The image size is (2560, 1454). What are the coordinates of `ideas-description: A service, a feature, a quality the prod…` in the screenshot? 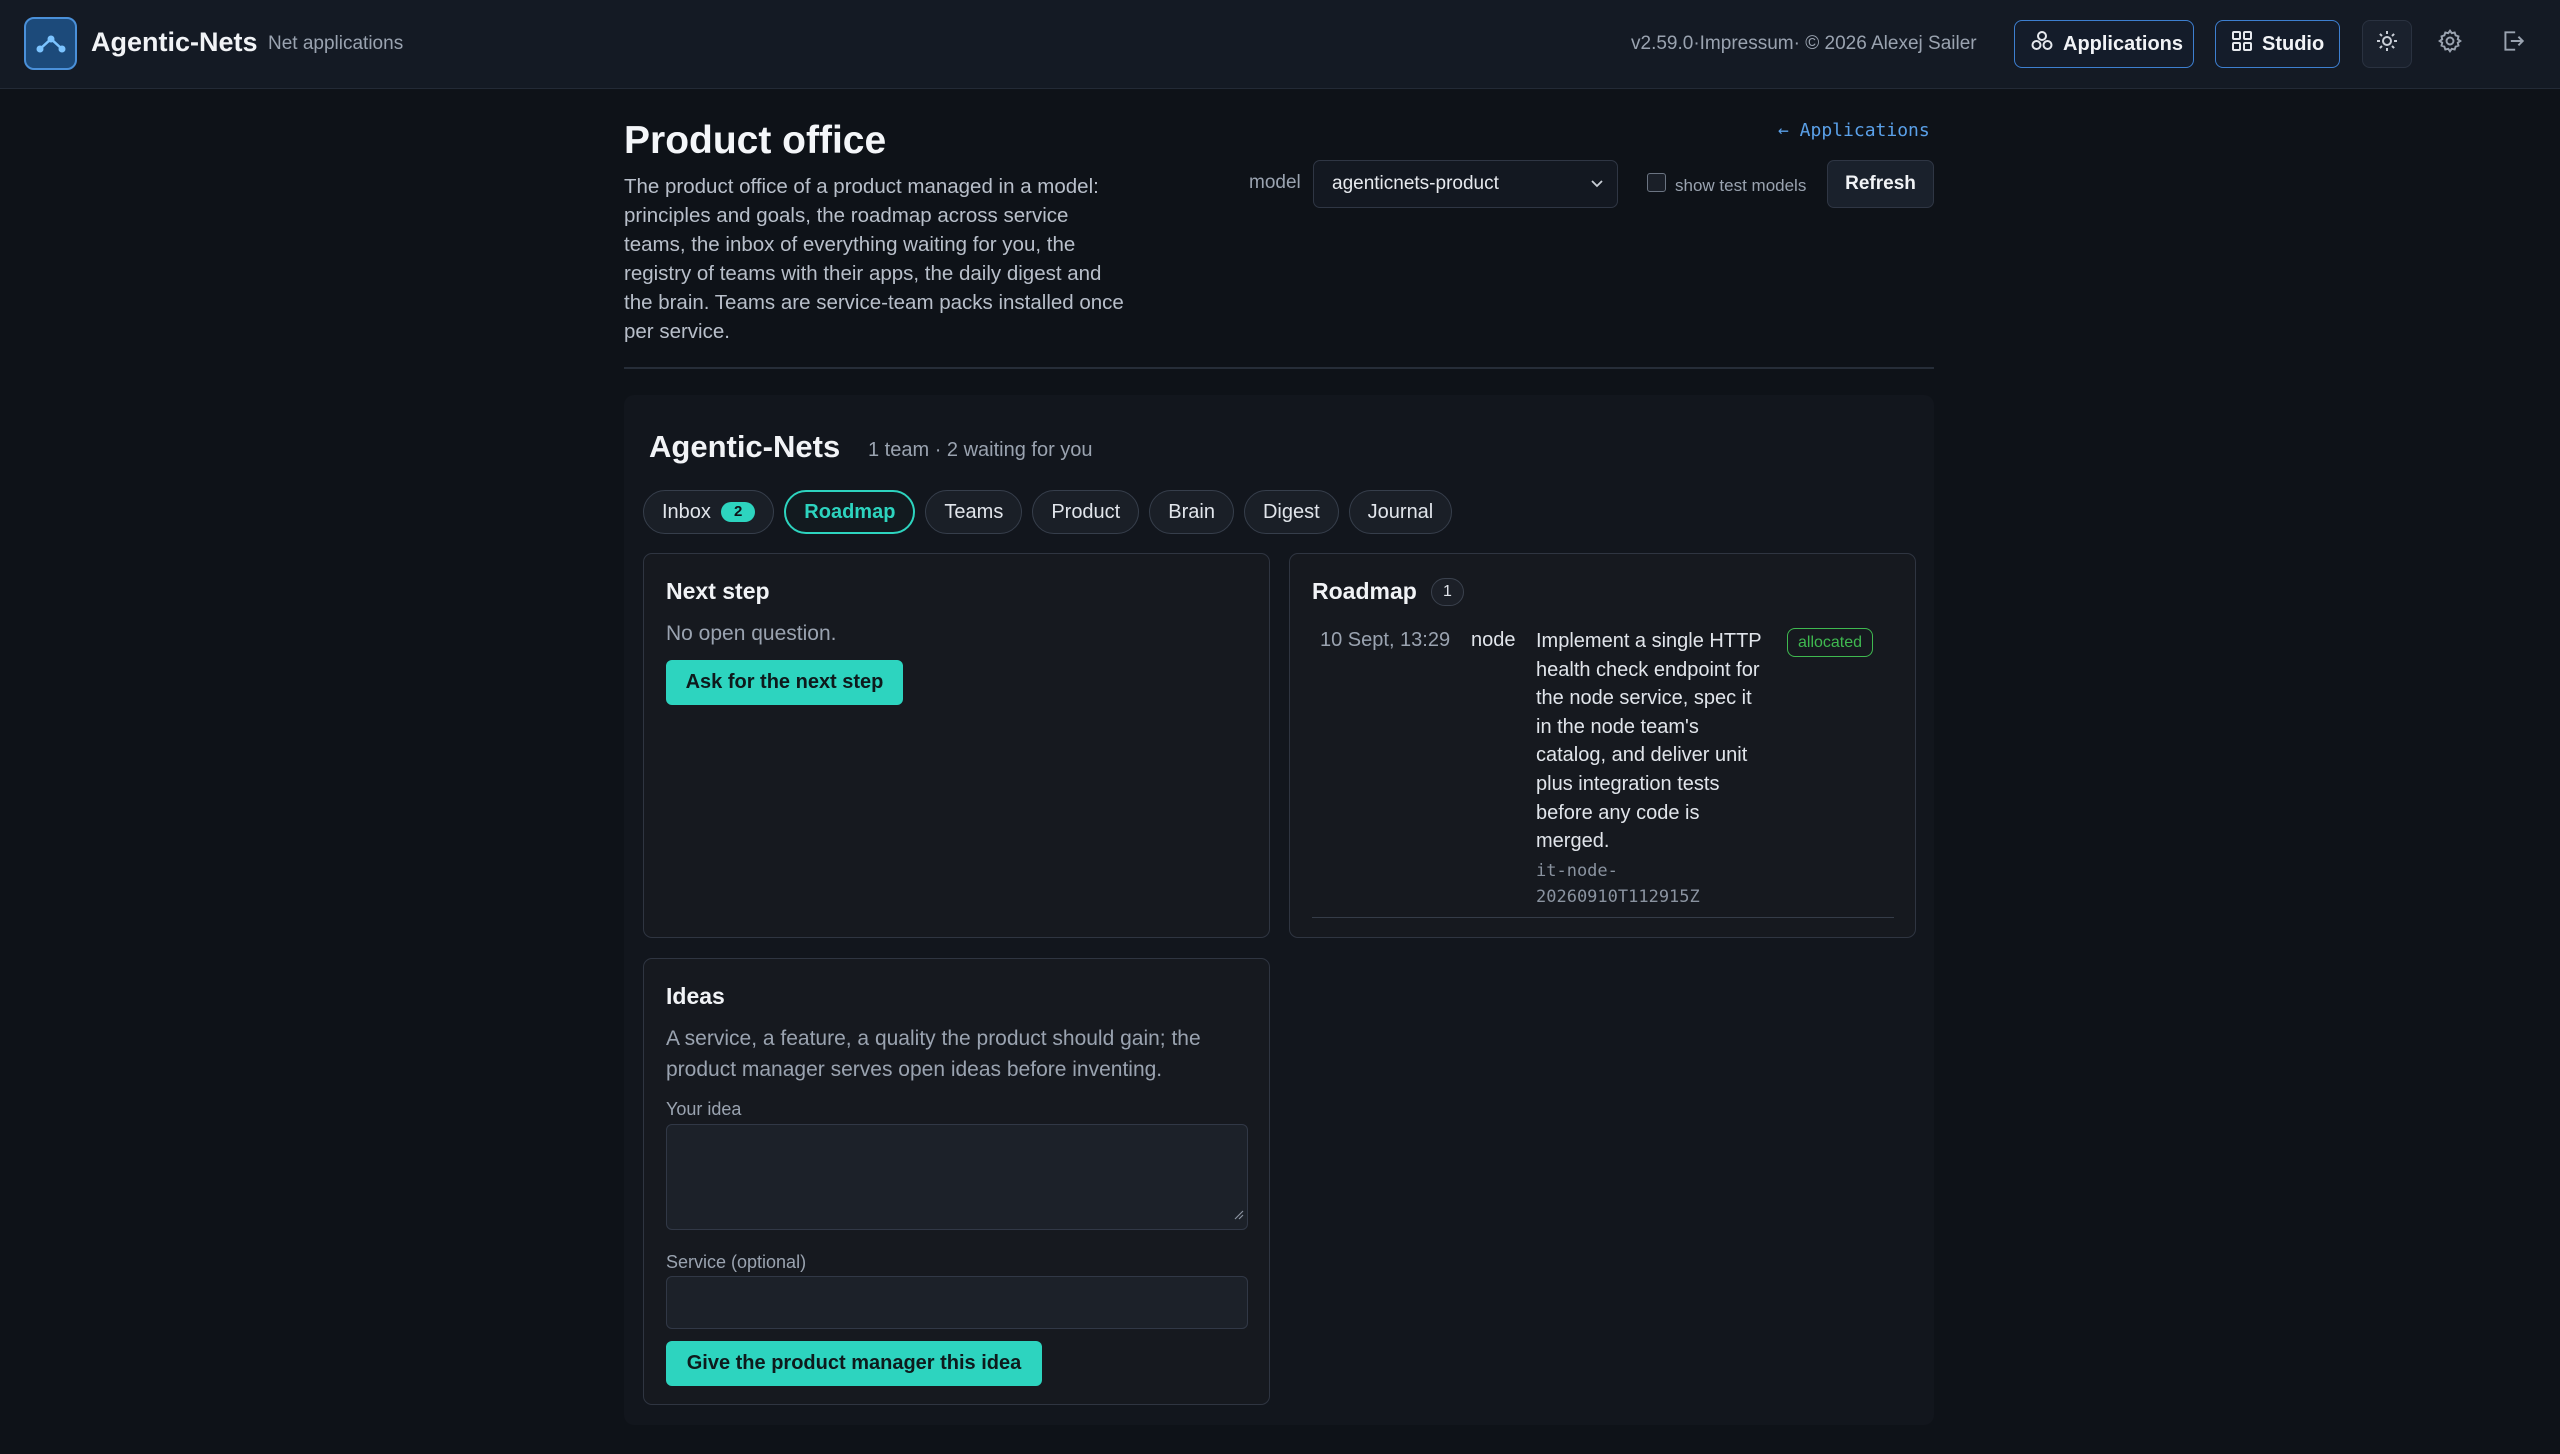 It's located at (933, 1054).